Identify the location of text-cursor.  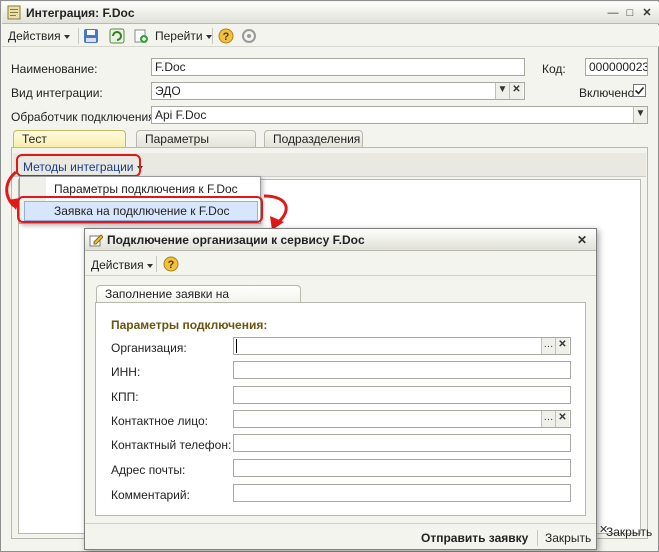
(236, 346).